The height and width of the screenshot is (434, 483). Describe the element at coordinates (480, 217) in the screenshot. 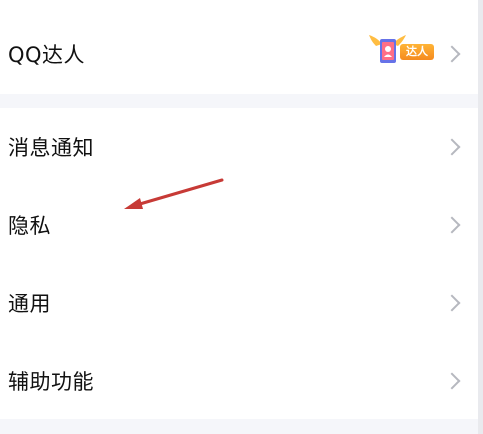

I see `scrollbar-track` at that location.